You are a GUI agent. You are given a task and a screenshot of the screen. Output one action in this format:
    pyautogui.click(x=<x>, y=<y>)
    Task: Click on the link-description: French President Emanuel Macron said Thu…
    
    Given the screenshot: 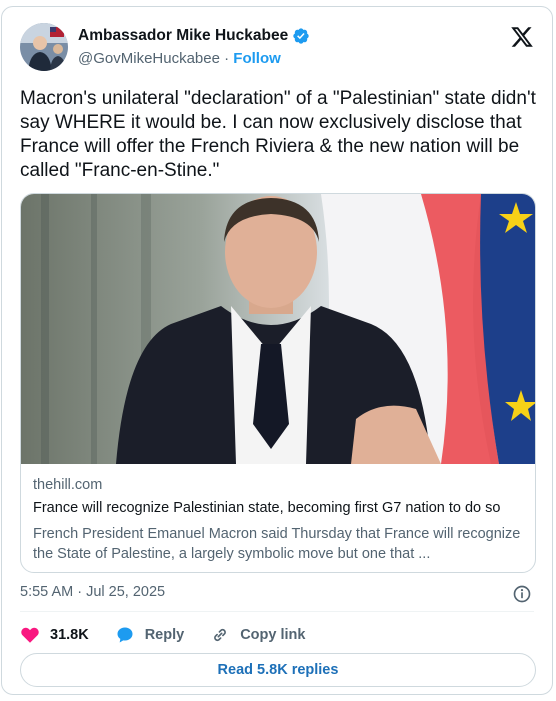 What is the action you would take?
    pyautogui.click(x=277, y=544)
    